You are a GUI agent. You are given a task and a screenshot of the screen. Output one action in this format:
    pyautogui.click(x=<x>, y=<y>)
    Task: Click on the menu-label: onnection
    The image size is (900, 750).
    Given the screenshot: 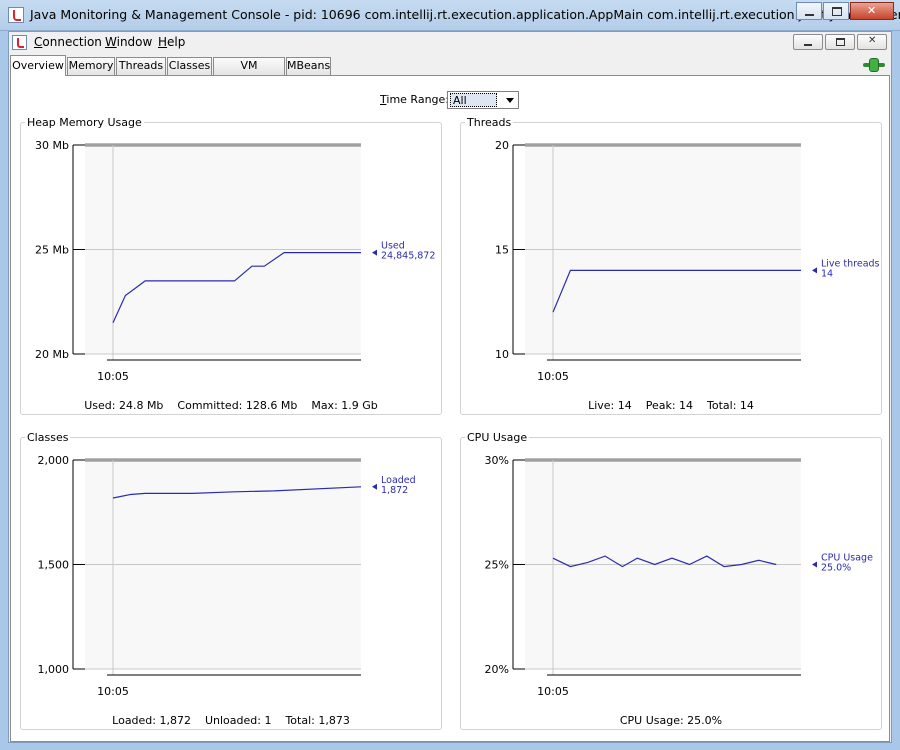 What is the action you would take?
    pyautogui.click(x=72, y=42)
    